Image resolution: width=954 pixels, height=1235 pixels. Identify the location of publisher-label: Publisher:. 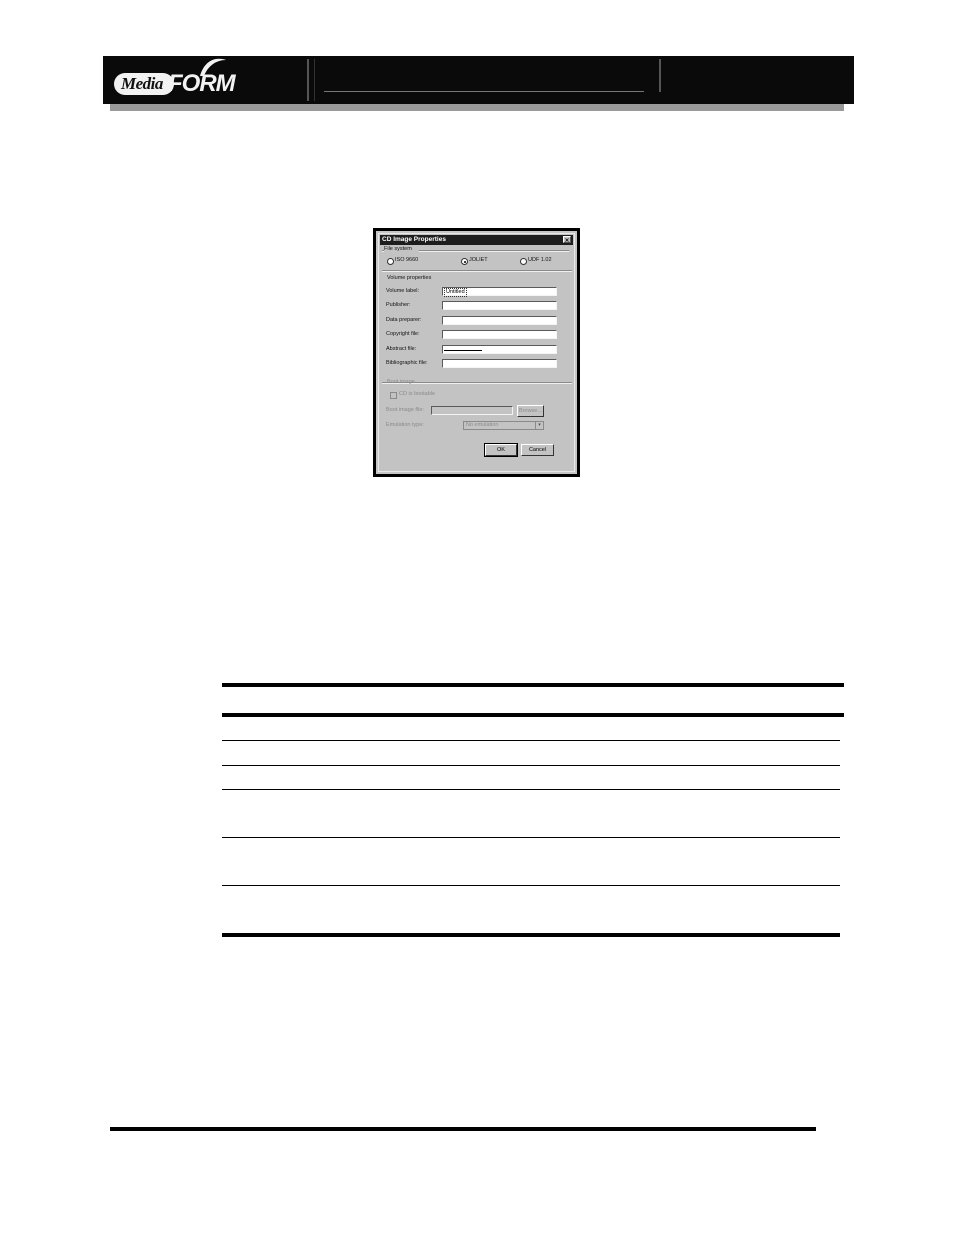
(398, 305).